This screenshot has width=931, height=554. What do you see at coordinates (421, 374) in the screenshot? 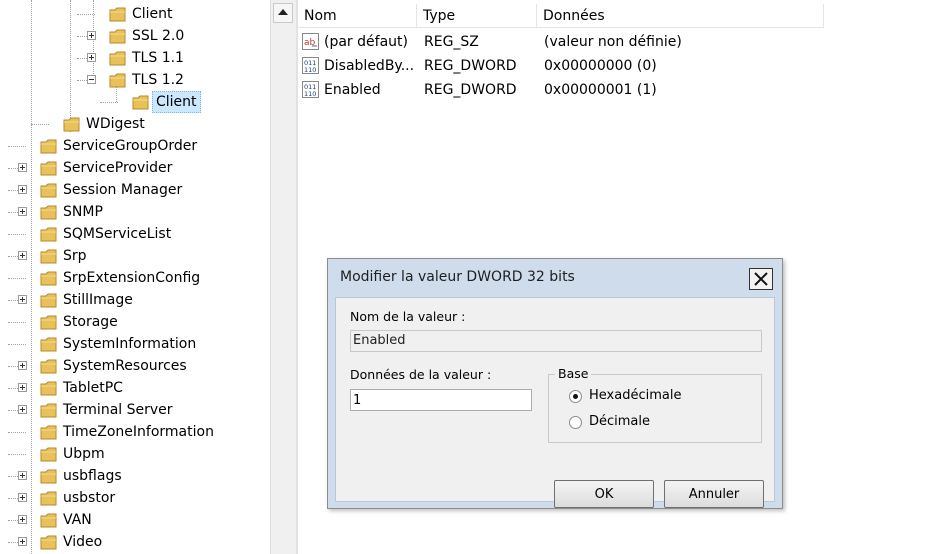
I see `value-data-label: Données de la valeur :` at bounding box center [421, 374].